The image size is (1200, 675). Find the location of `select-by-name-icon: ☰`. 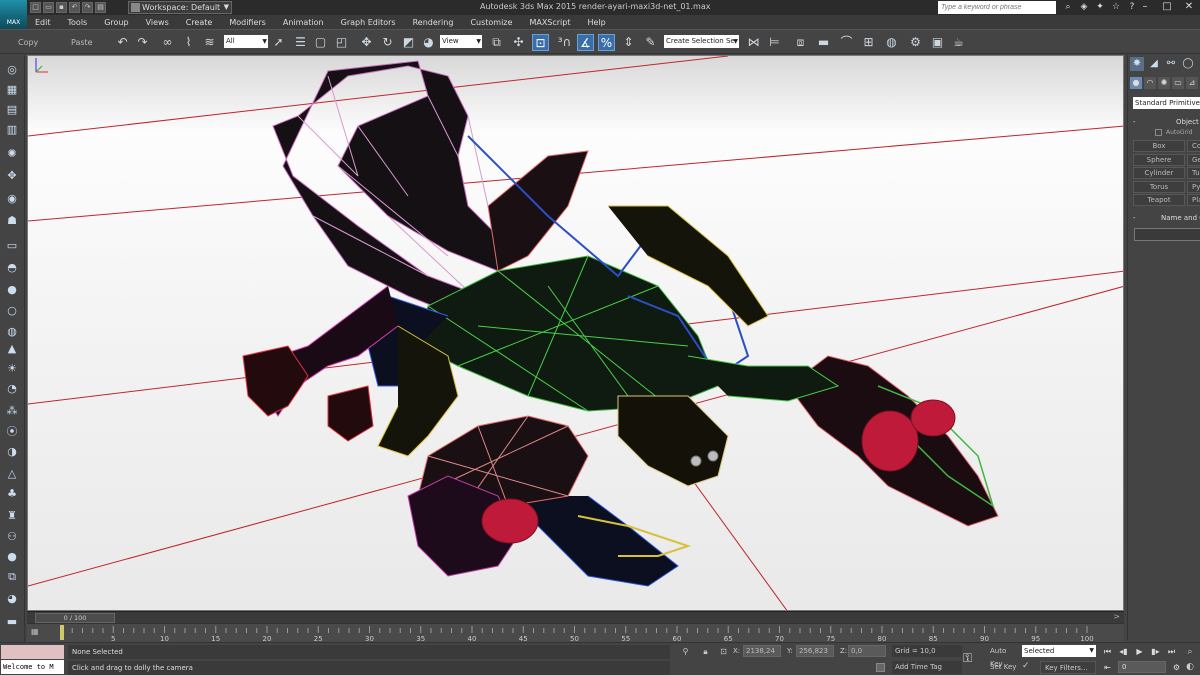

select-by-name-icon: ☰ is located at coordinates (300, 42).